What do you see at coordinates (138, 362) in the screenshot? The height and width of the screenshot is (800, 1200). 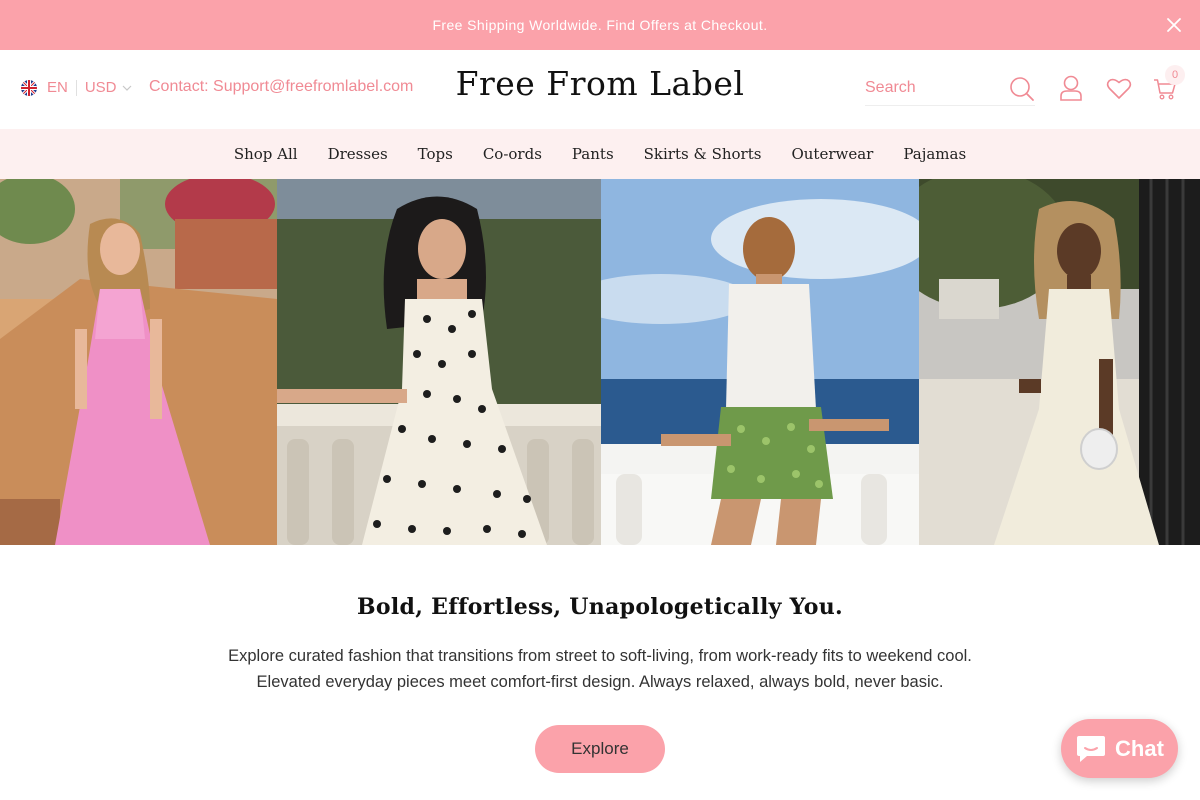 I see `hero-image-pink-dress` at bounding box center [138, 362].